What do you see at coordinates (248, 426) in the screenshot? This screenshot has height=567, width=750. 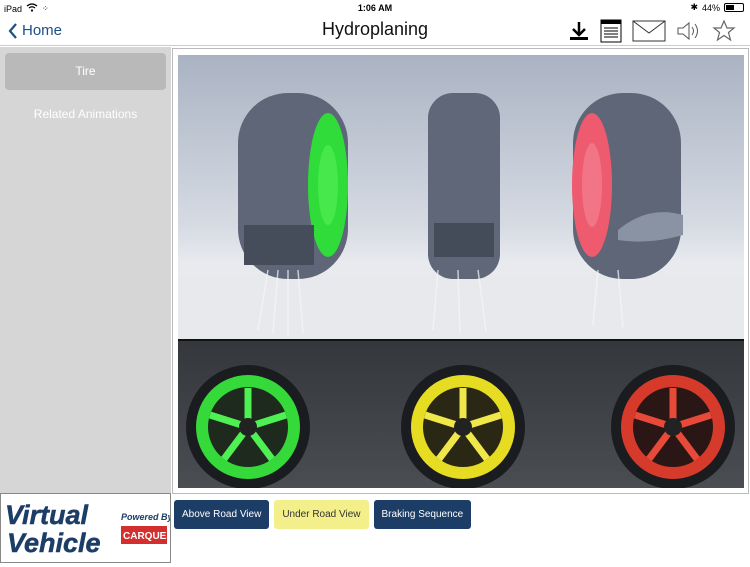 I see `wheel-green` at bounding box center [248, 426].